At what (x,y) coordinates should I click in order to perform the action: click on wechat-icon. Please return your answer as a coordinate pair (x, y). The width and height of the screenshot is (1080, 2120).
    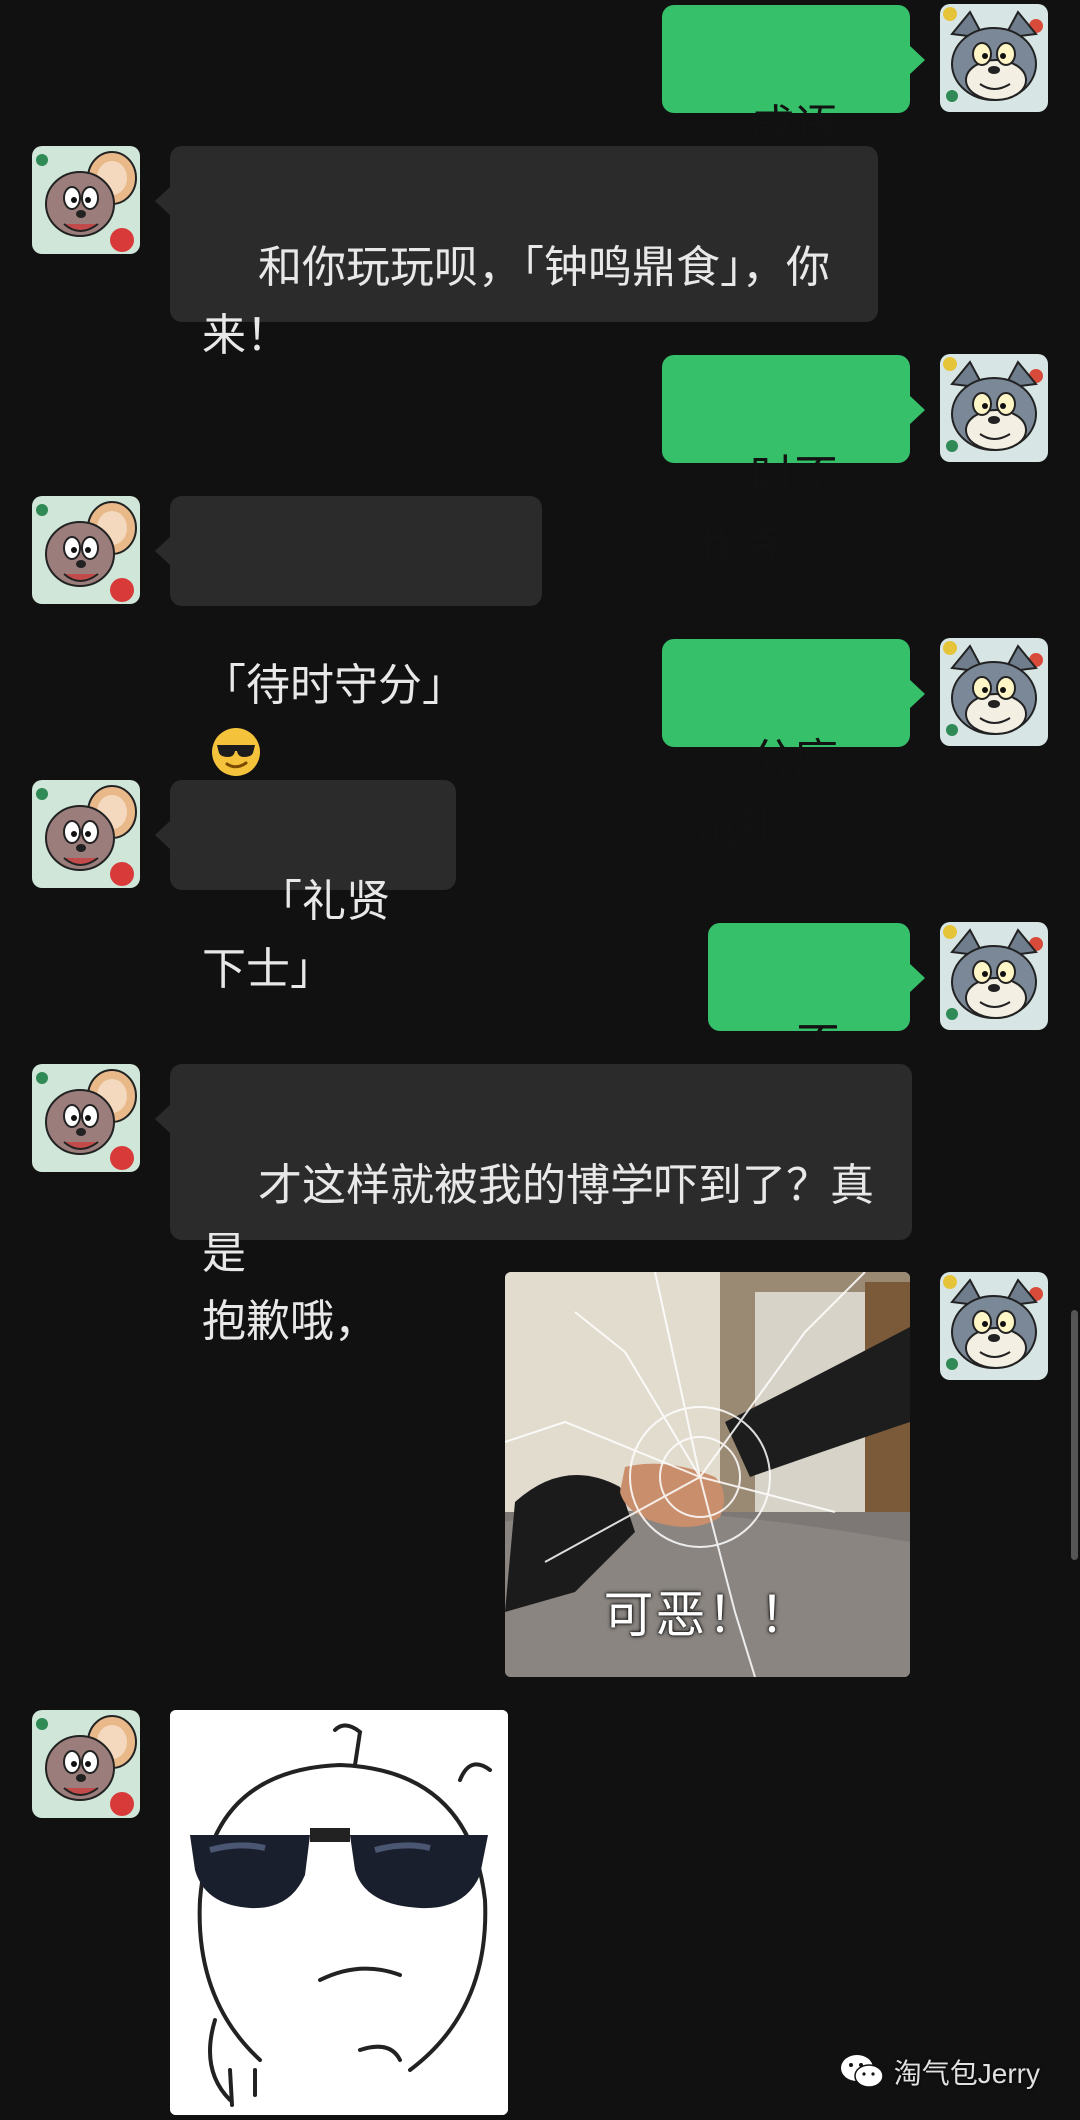
    Looking at the image, I should click on (862, 2071).